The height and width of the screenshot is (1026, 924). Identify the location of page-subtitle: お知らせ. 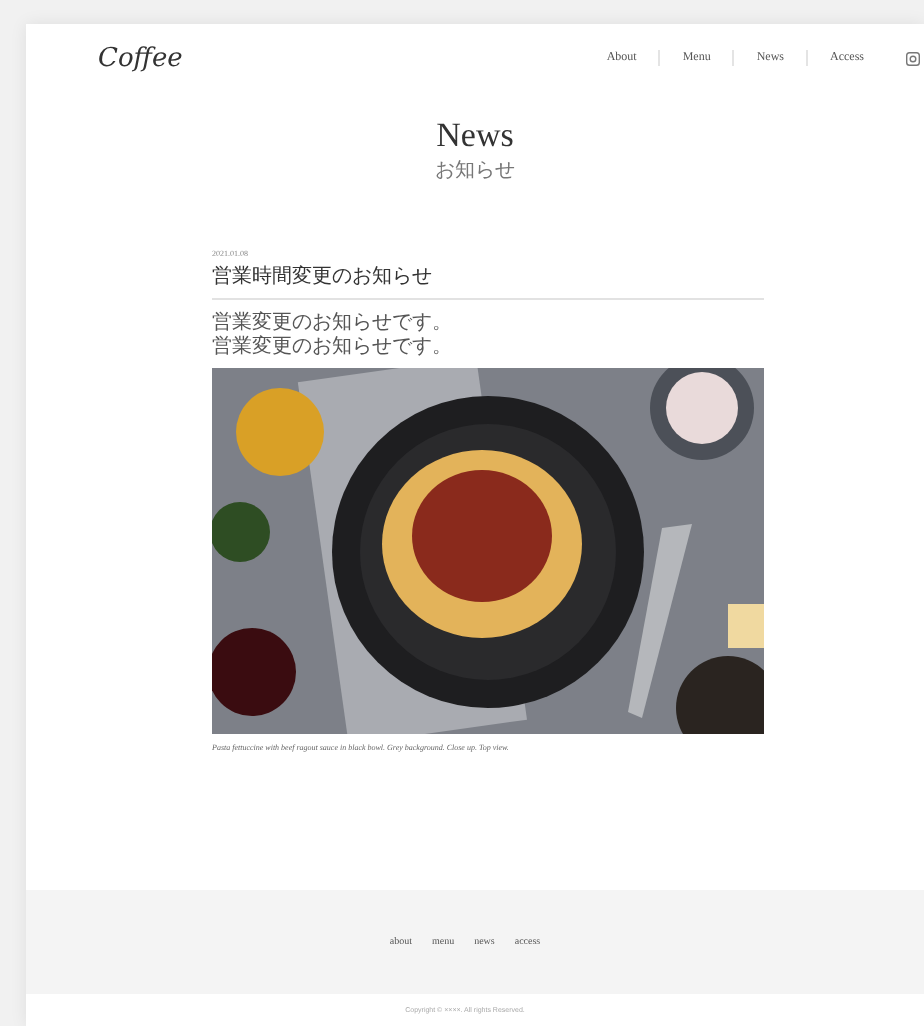
(475, 171).